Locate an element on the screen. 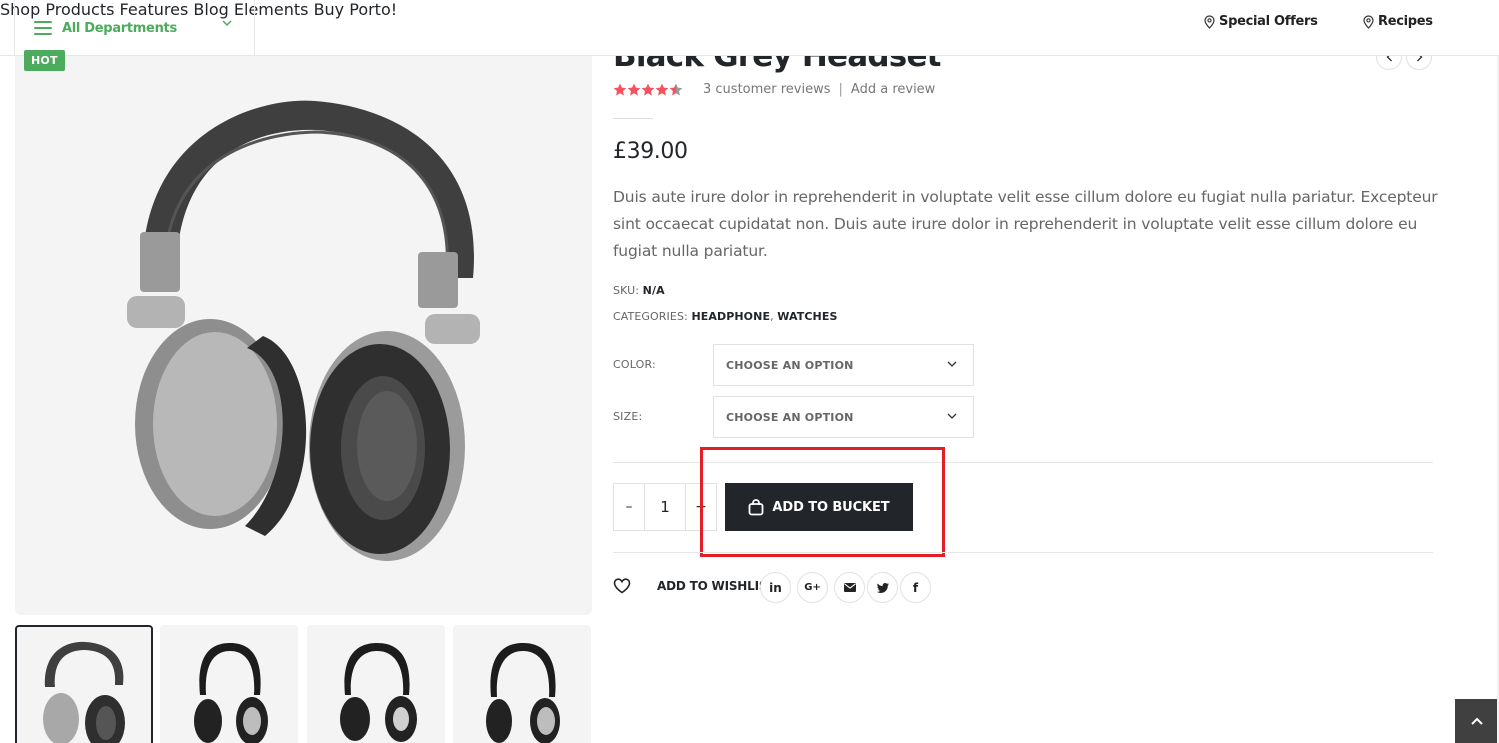 Image resolution: width=1499 pixels, height=743 pixels. categories-label: CATEGORIES: is located at coordinates (650, 316).